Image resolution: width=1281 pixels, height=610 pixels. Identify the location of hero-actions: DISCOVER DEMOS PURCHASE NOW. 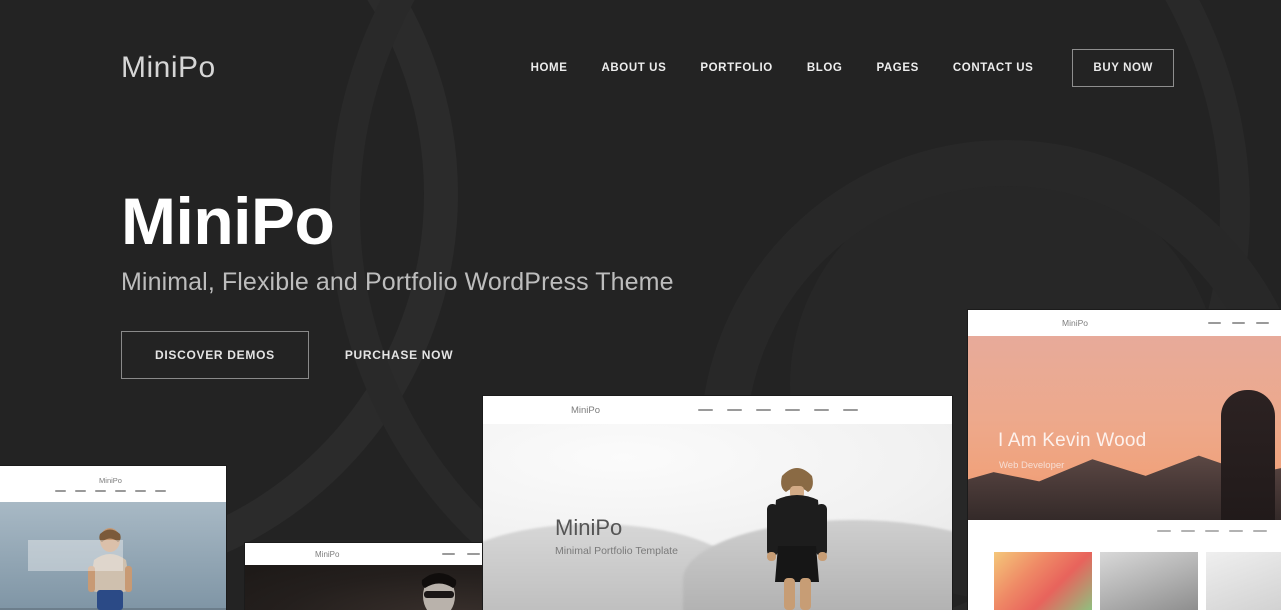
(397, 355).